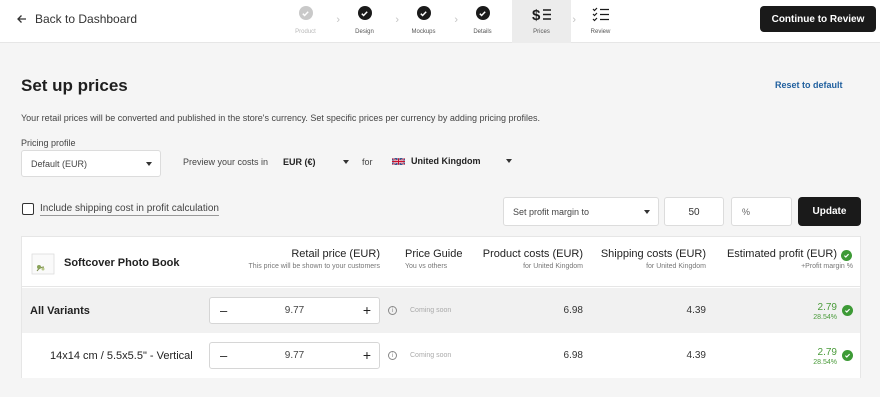 The image size is (880, 397). What do you see at coordinates (367, 21) in the screenshot?
I see `step-design: Design ›` at bounding box center [367, 21].